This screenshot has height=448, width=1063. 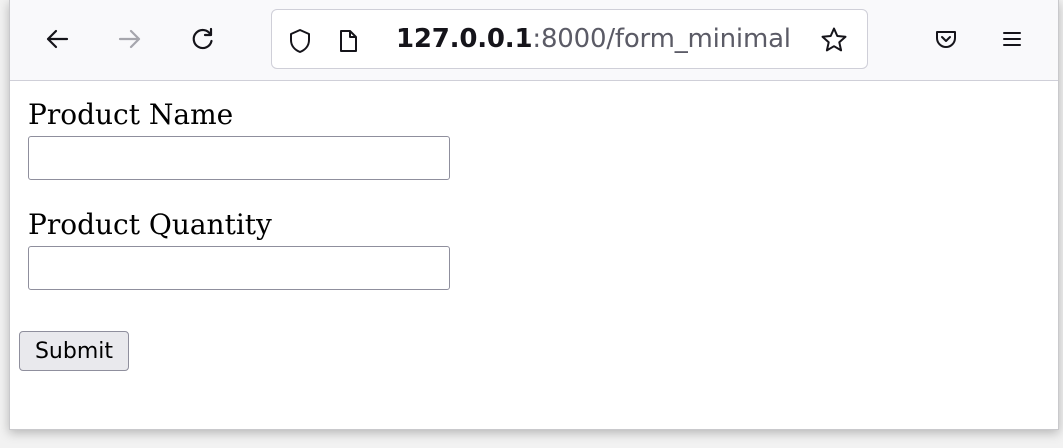 I want to click on pocket-icon, so click(x=946, y=39).